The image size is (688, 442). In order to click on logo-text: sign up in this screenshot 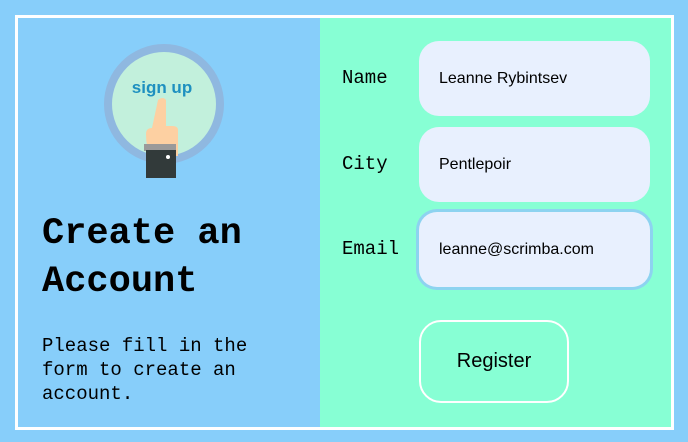, I will do `click(162, 87)`.